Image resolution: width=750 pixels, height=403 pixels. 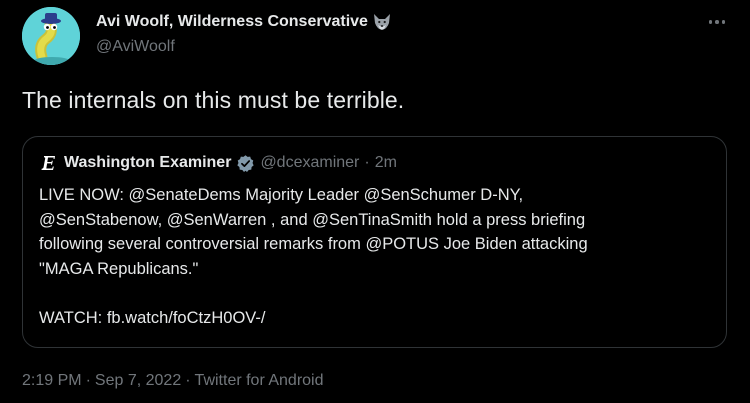 I want to click on author-display-name: Avi Woolf, Wilderness Conservative, so click(x=232, y=22).